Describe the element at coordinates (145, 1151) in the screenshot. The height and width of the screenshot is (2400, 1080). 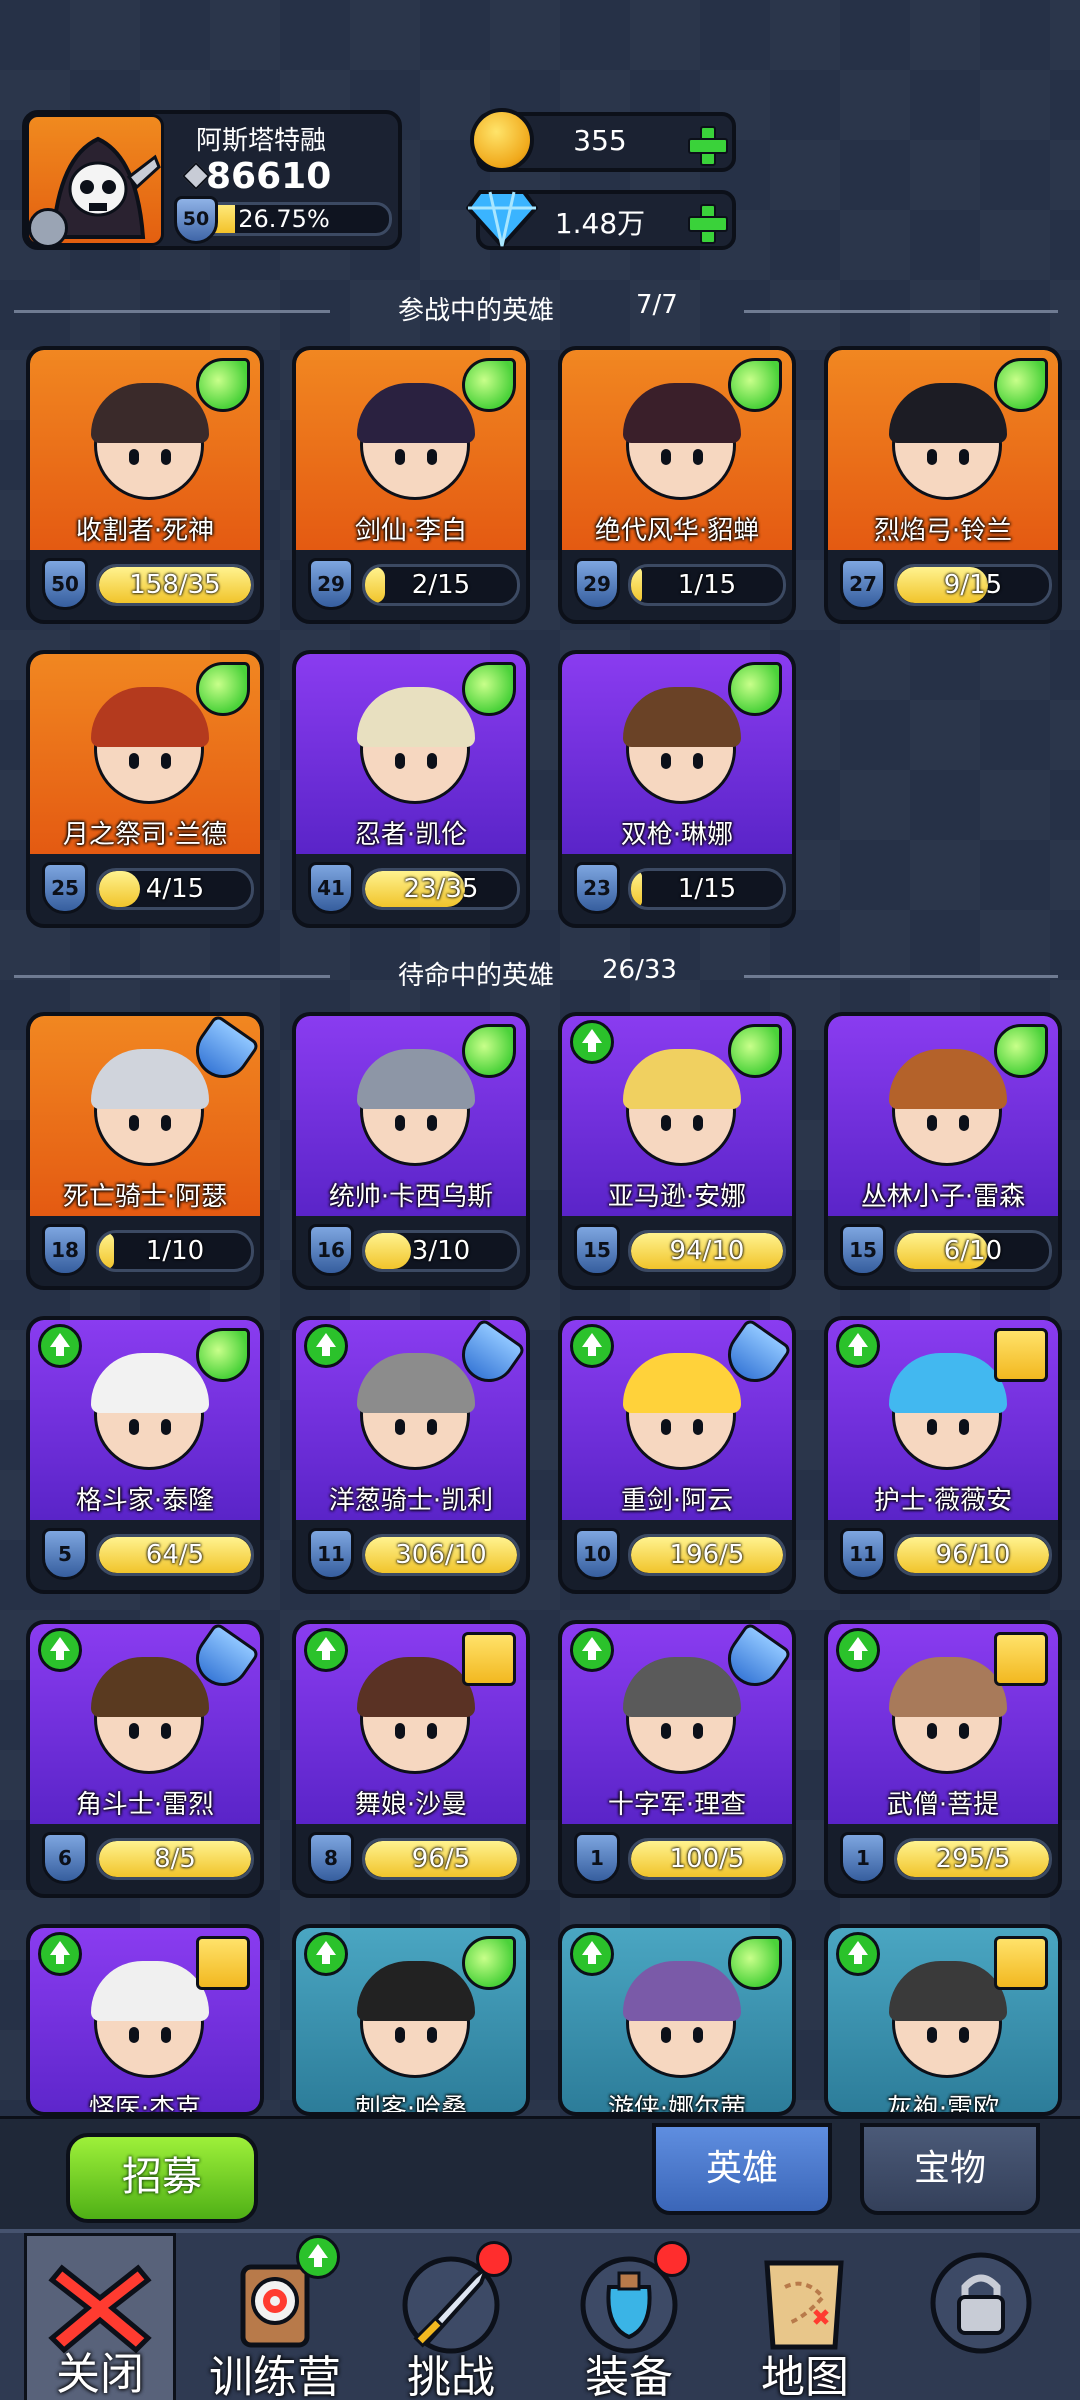
I see `hero-card: 死亡骑士·阿瑟 18 1/10` at that location.